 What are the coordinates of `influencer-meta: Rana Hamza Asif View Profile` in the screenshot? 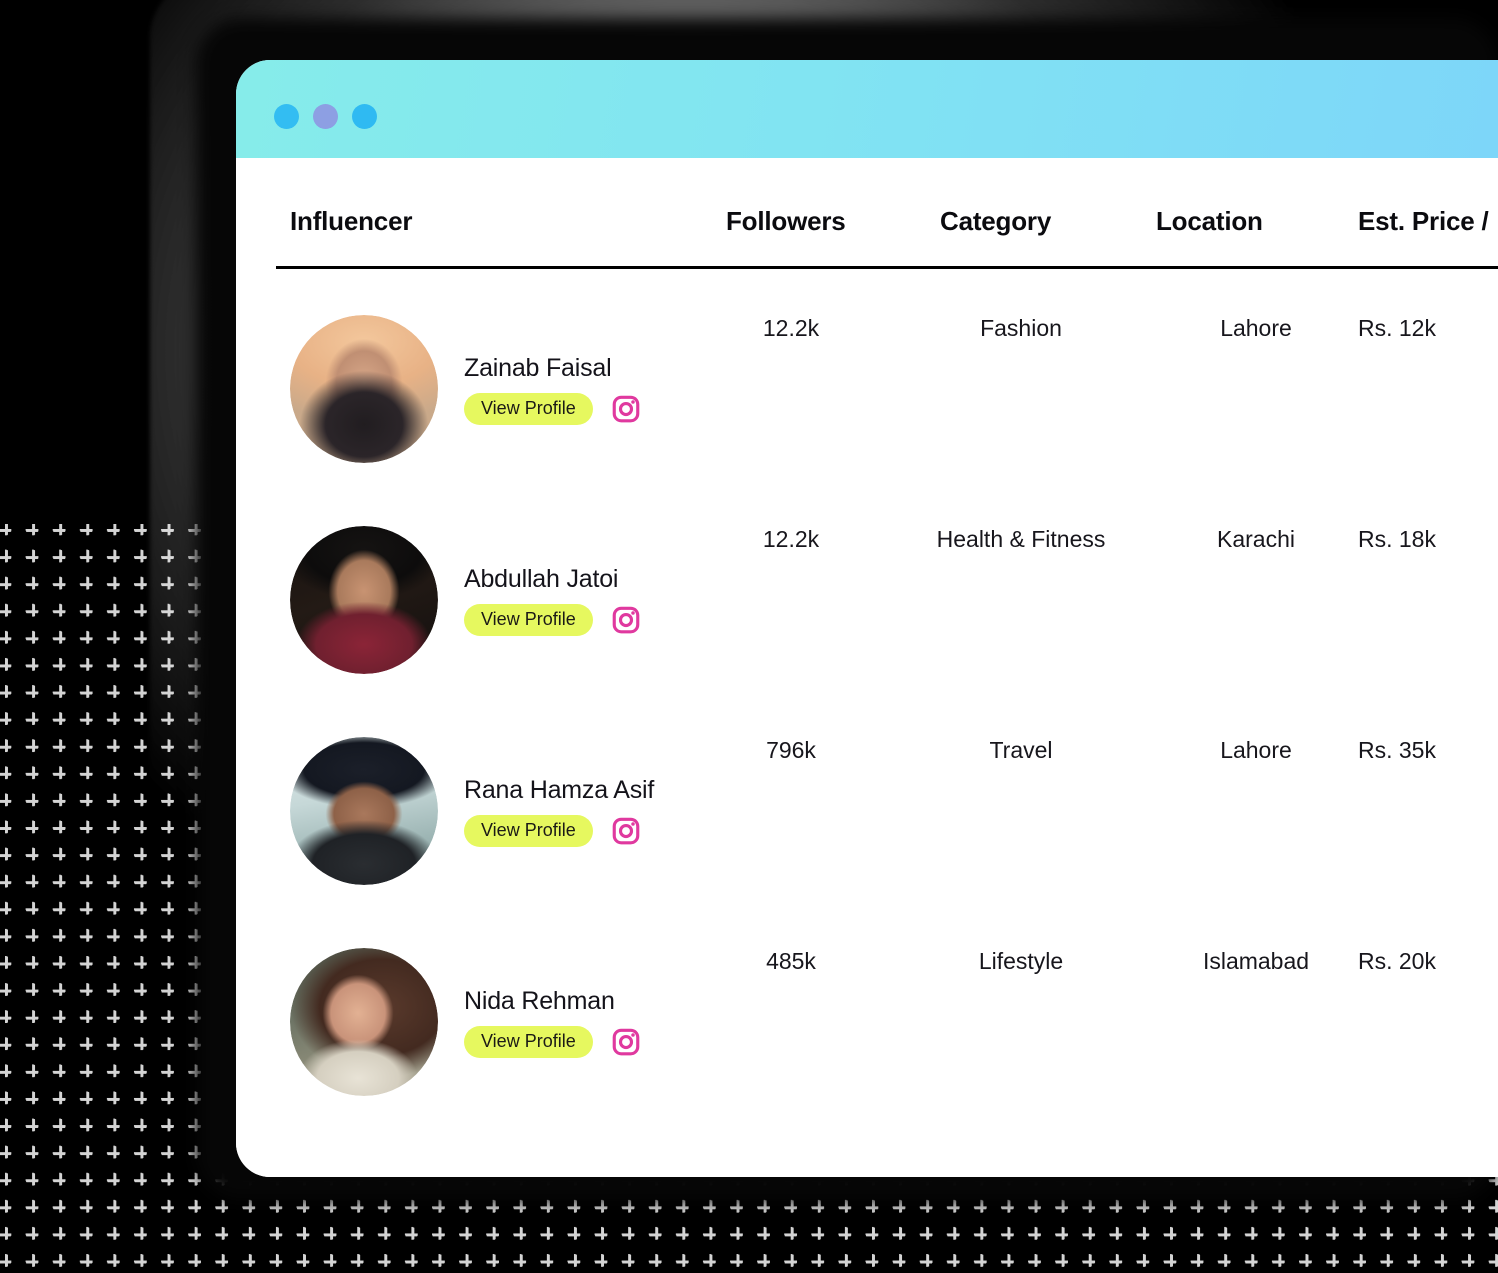 It's located at (559, 811).